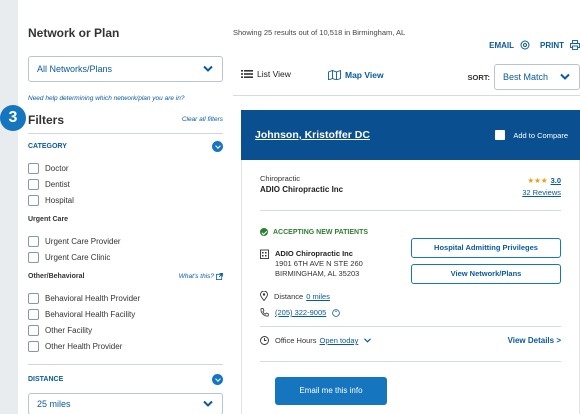  What do you see at coordinates (339, 340) in the screenshot?
I see `office-hours-link: Open today` at bounding box center [339, 340].